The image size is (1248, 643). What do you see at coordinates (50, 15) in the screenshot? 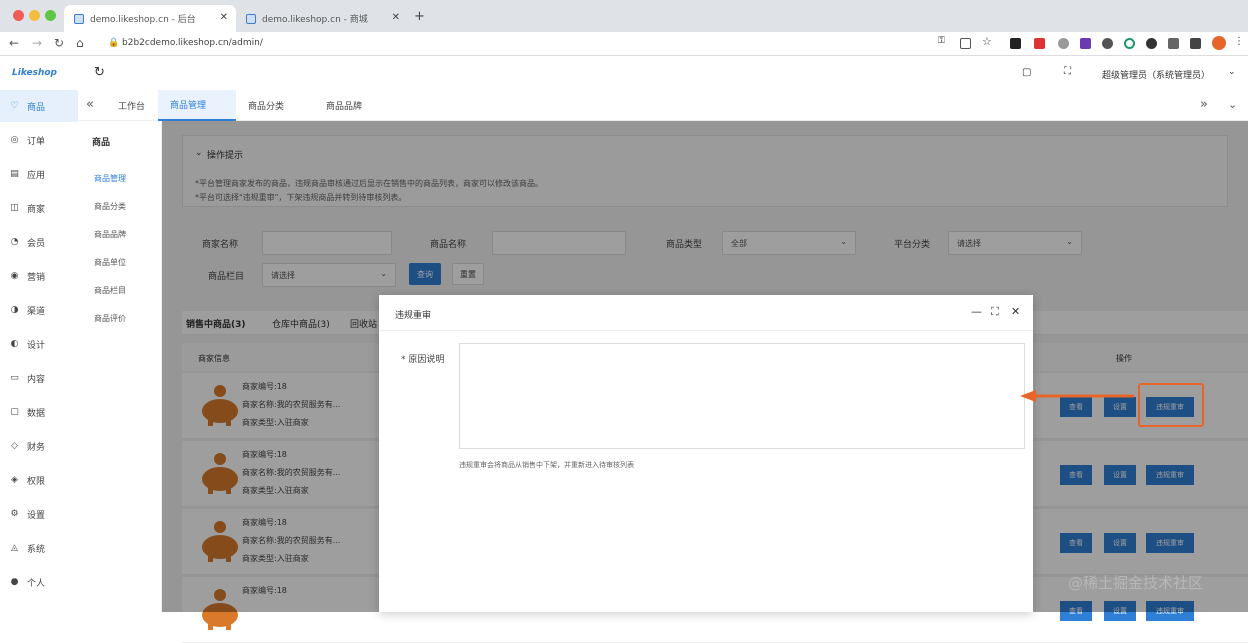
I see `maximize-window-icon` at bounding box center [50, 15].